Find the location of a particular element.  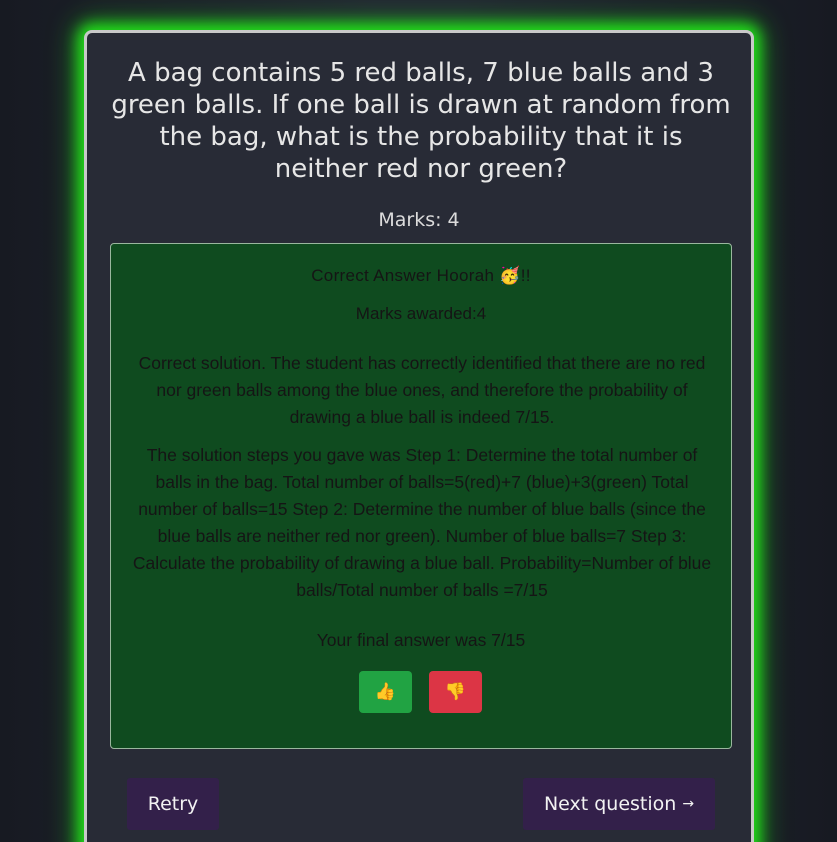

marks-label: Marks: 4 is located at coordinates (419, 220).